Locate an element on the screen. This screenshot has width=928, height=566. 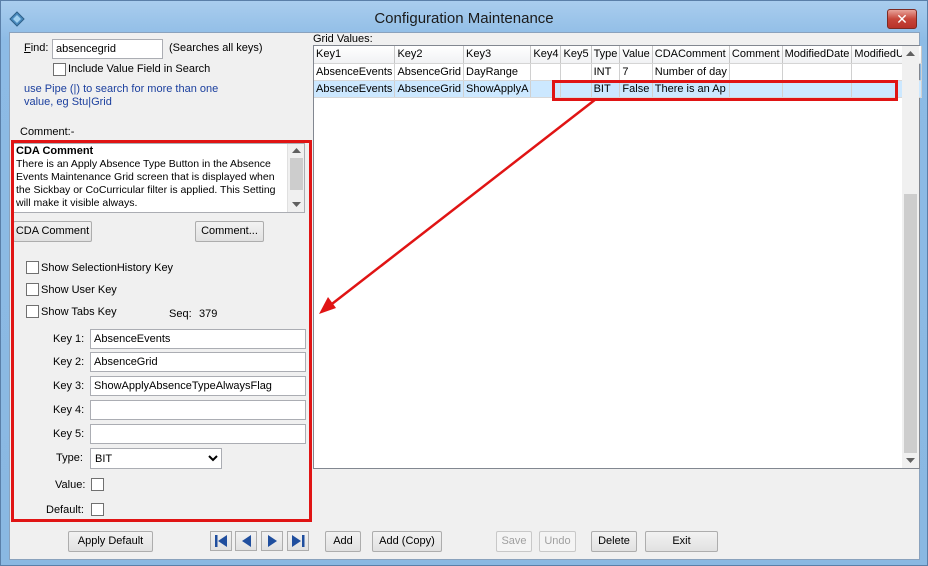
window-title: Configuration Maintenance is located at coordinates (464, 18).